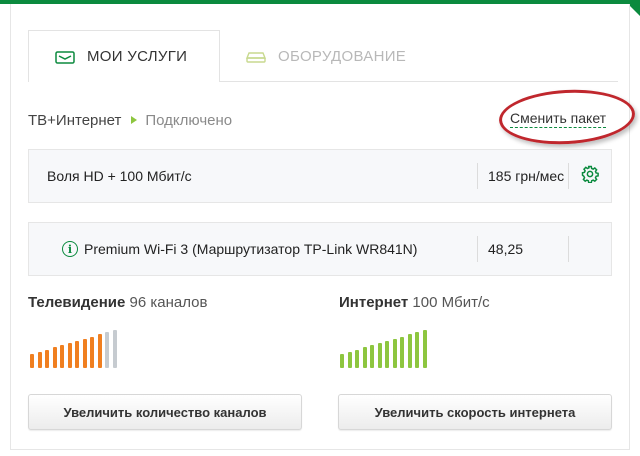 Image resolution: width=640 pixels, height=456 pixels. What do you see at coordinates (75, 120) in the screenshot?
I see `service-type: ТВ+Интернет` at bounding box center [75, 120].